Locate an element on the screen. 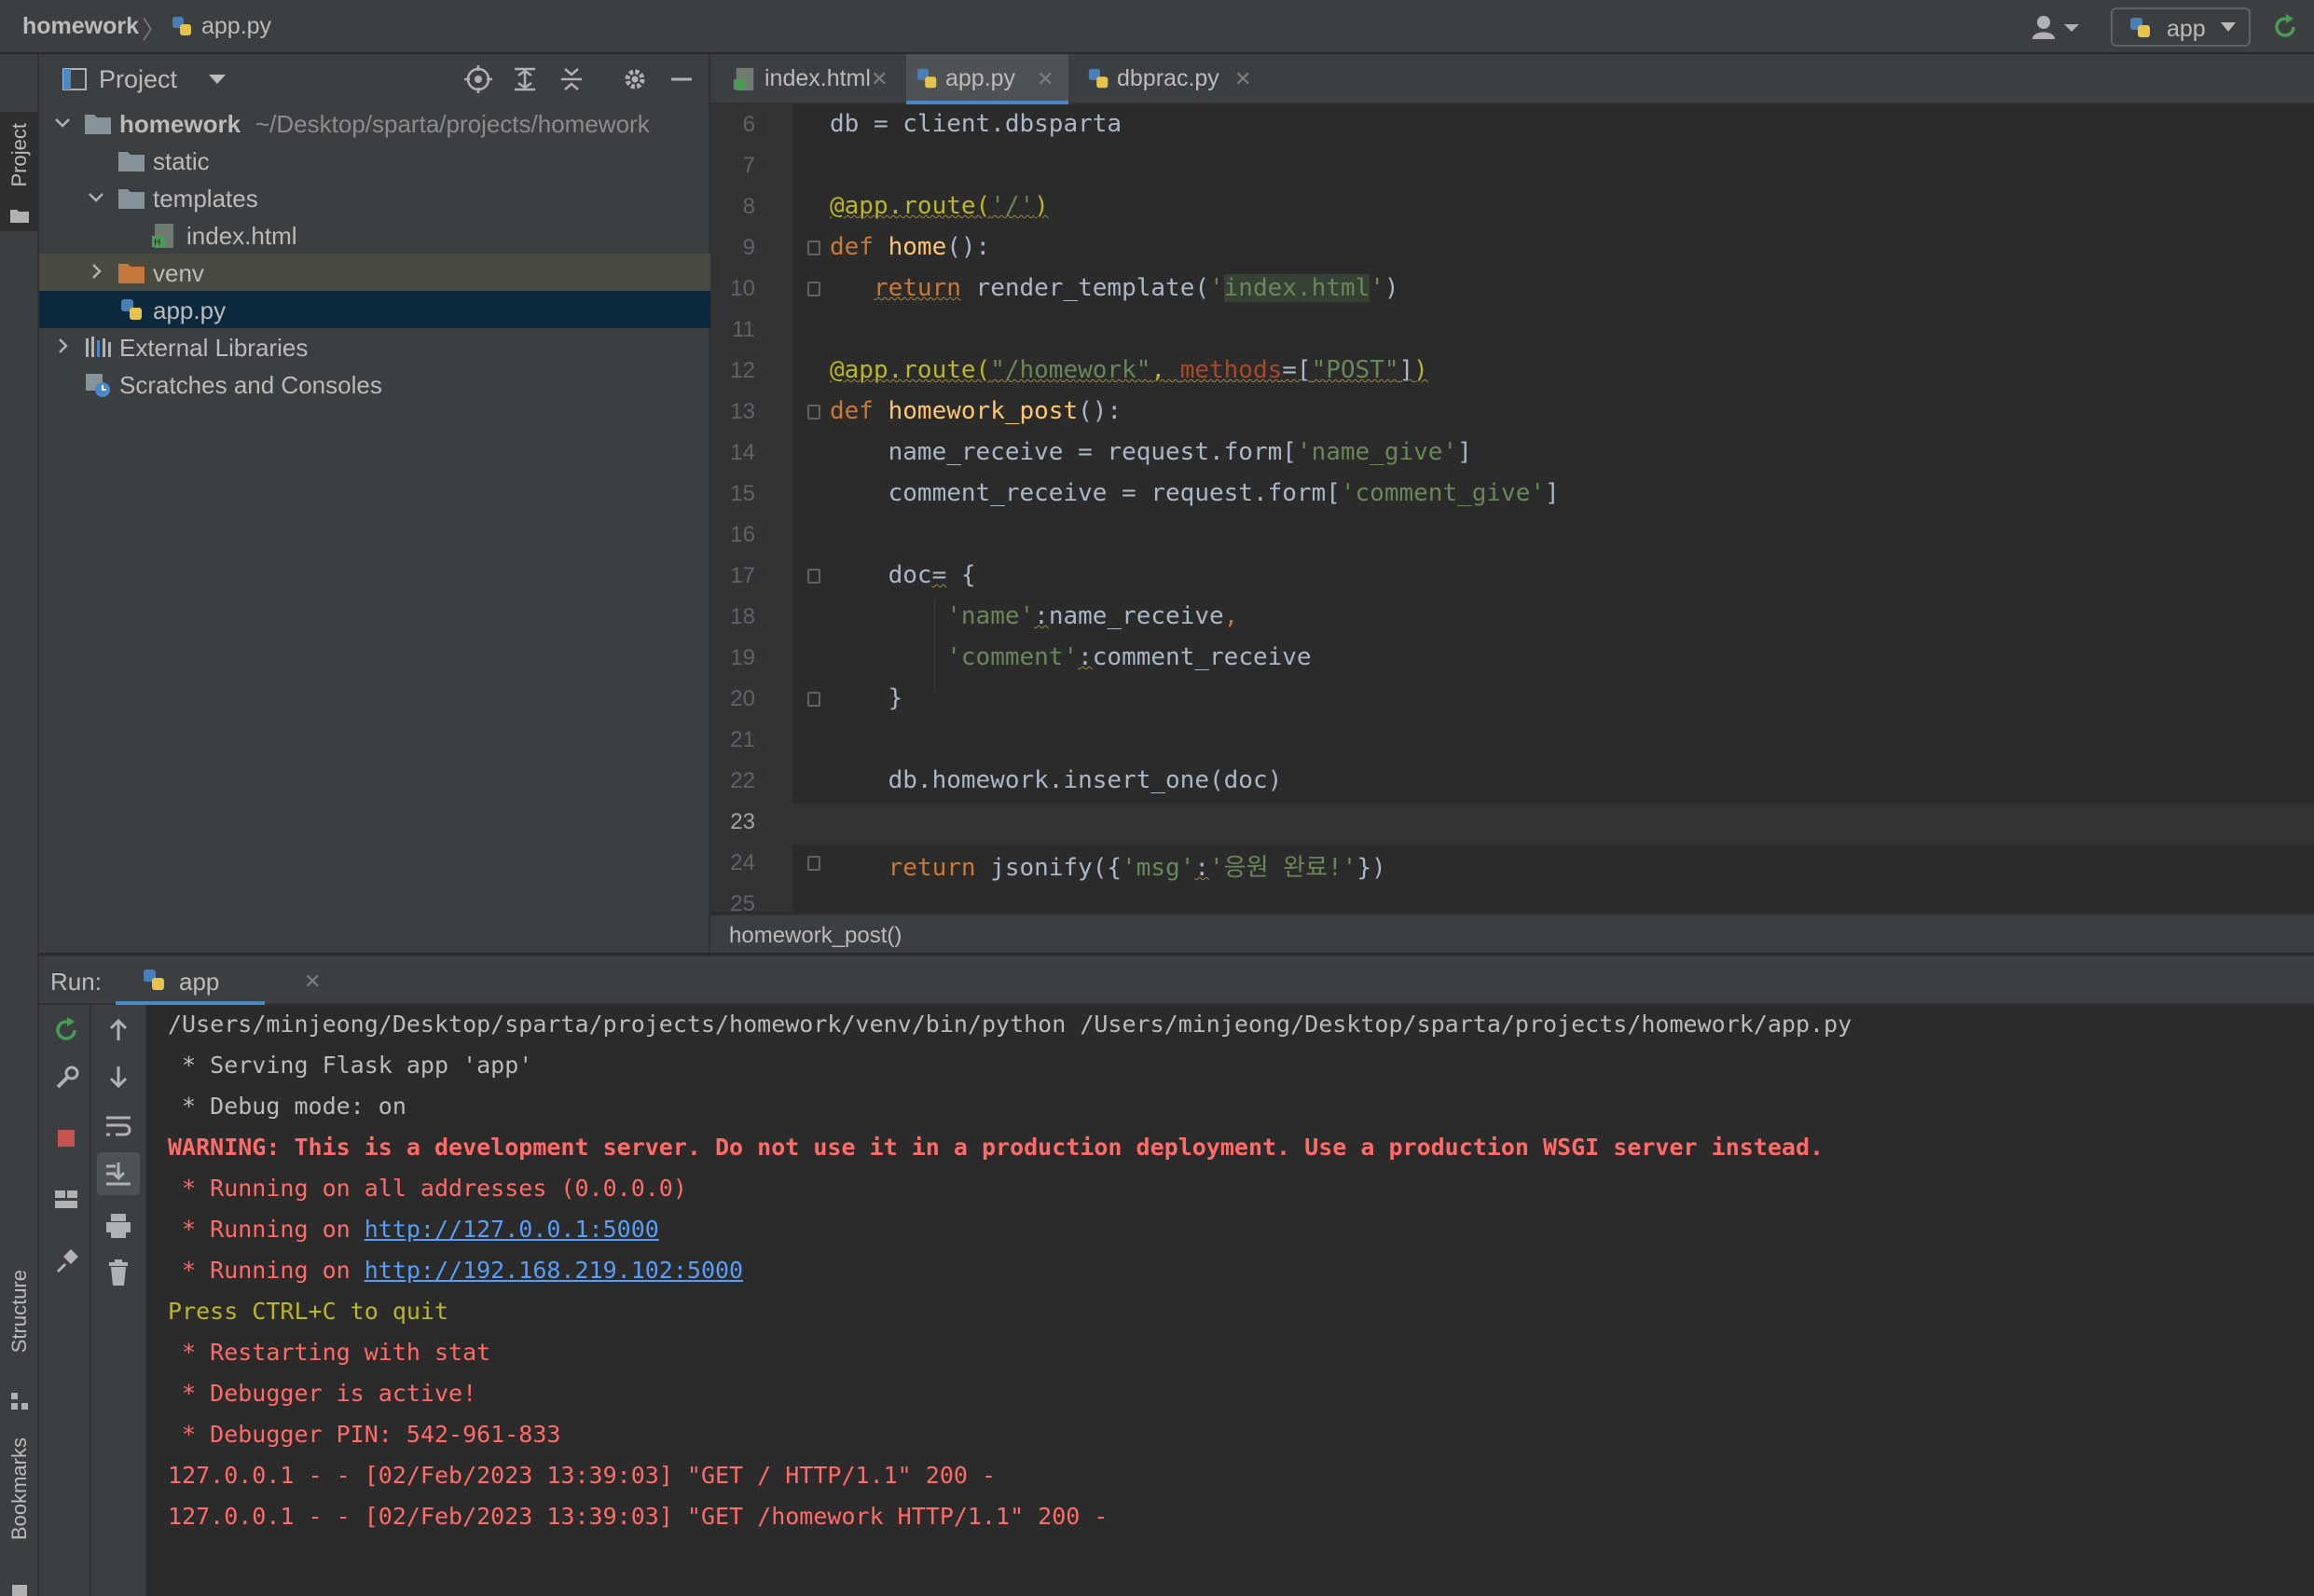 The height and width of the screenshot is (1596, 2314). bookmarks-tab-label: Bookmarks is located at coordinates (19, 1489).